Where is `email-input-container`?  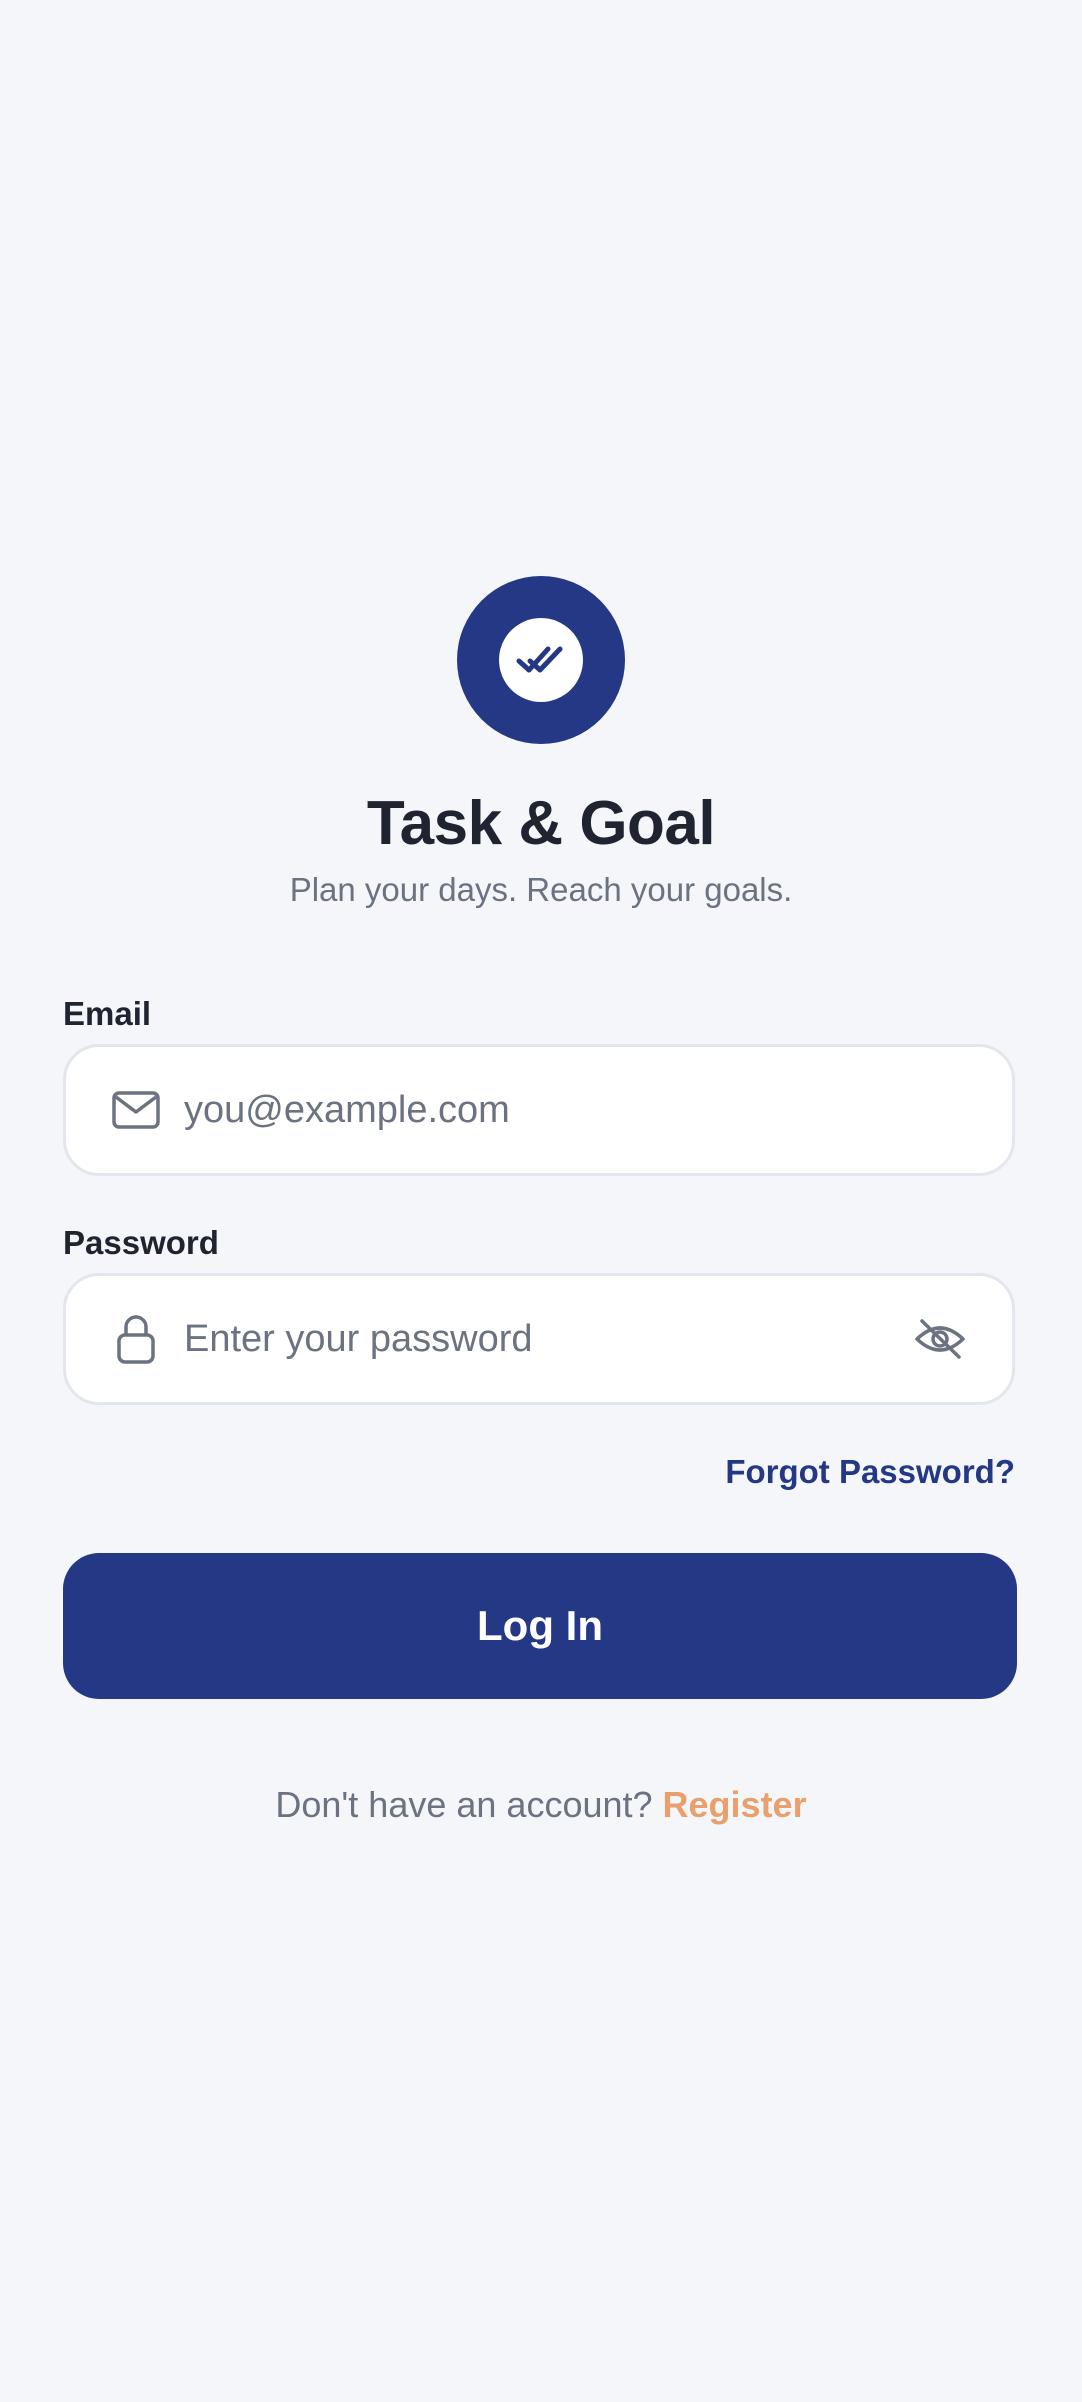
email-input-container is located at coordinates (539, 1110).